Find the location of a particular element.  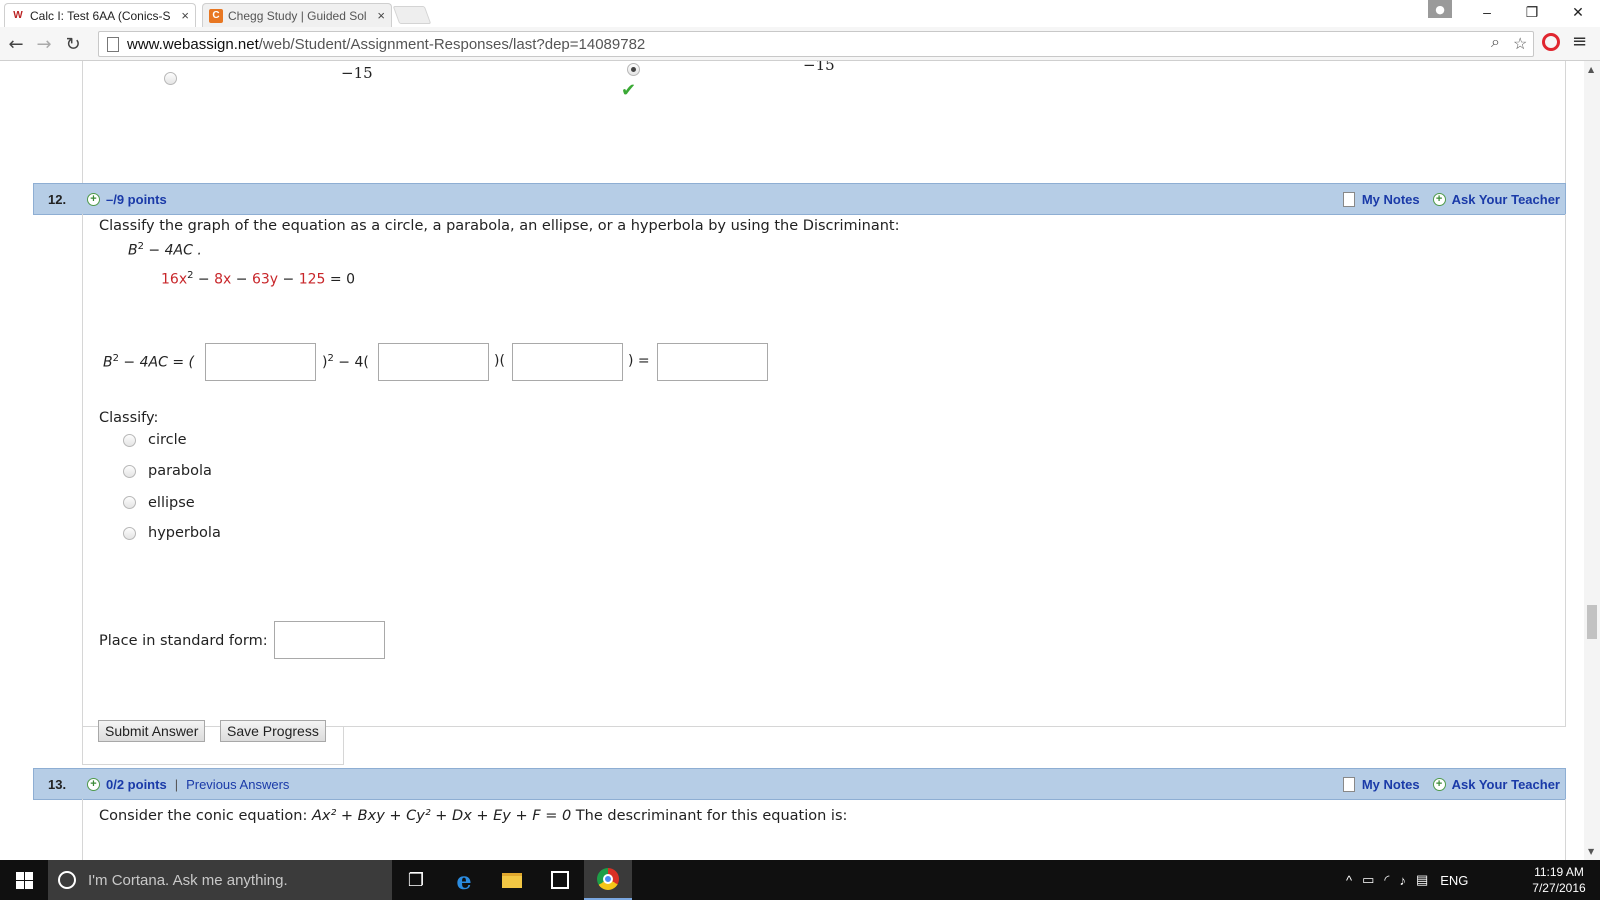

circle-radio is located at coordinates (129, 440).